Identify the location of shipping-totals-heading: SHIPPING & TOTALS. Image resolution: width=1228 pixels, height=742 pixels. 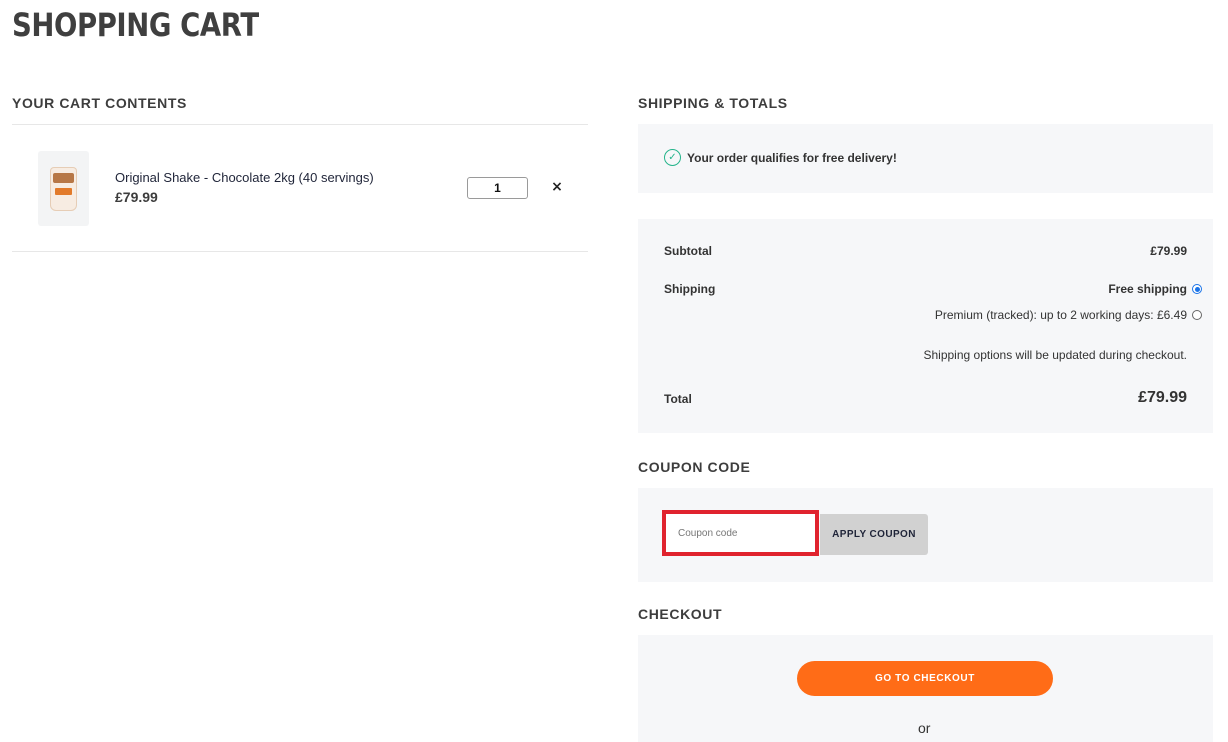
(713, 103).